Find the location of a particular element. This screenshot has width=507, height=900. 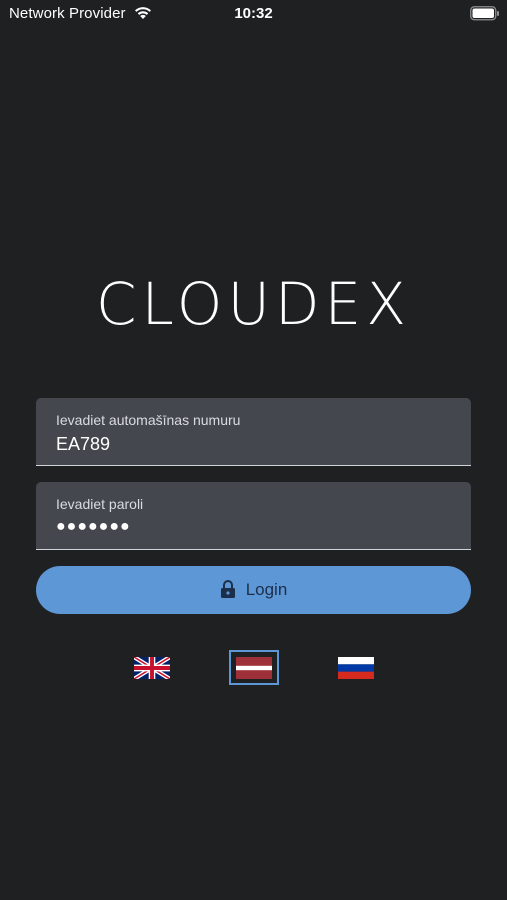

clock: 10:32 is located at coordinates (253, 13).